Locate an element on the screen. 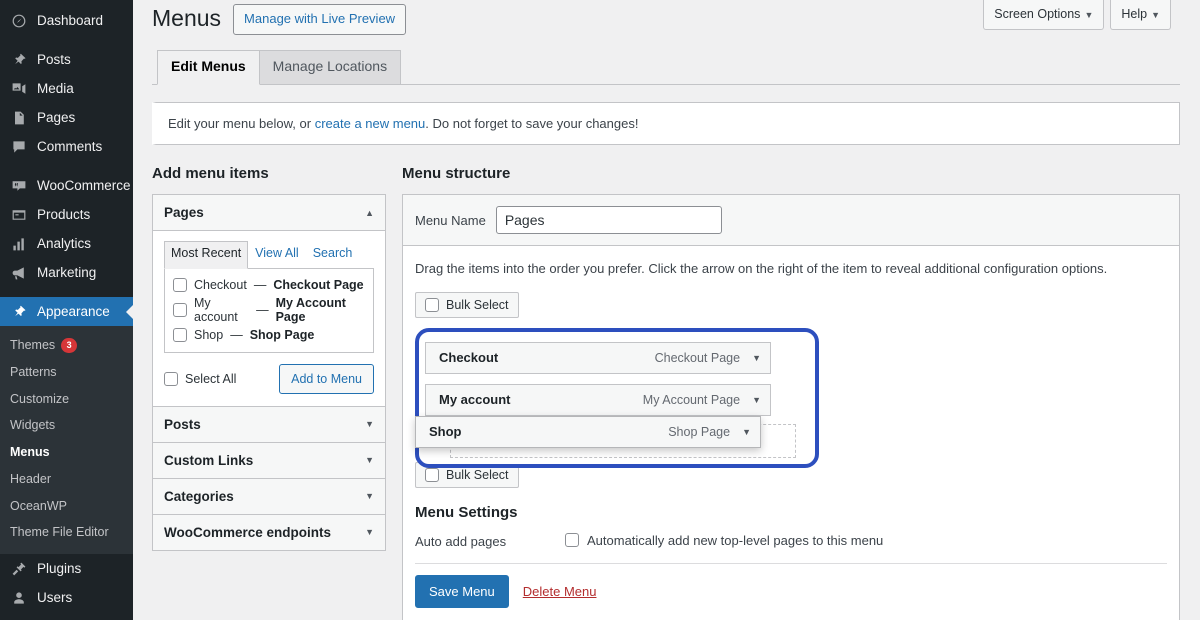  menu-item-meta: My Account Page ▼ is located at coordinates (702, 400).